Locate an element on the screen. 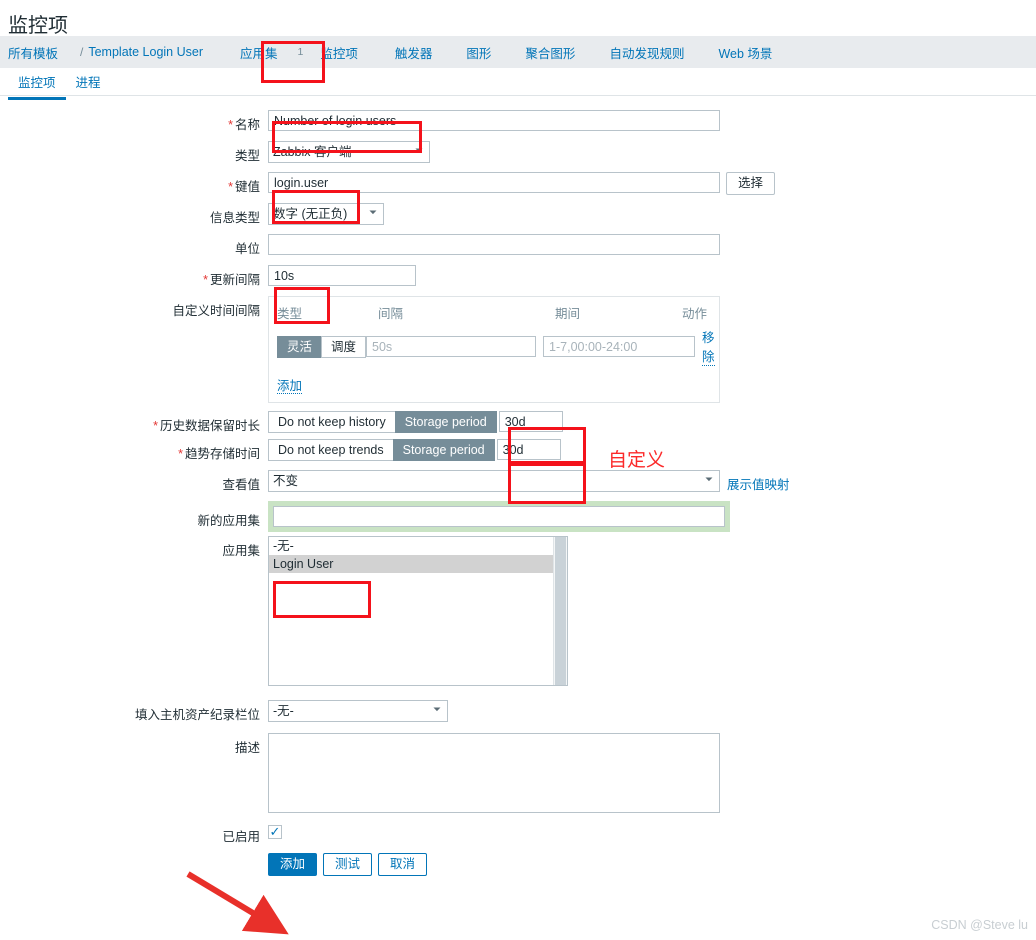 The height and width of the screenshot is (940, 1036). history-storage-period-input is located at coordinates (530, 421).